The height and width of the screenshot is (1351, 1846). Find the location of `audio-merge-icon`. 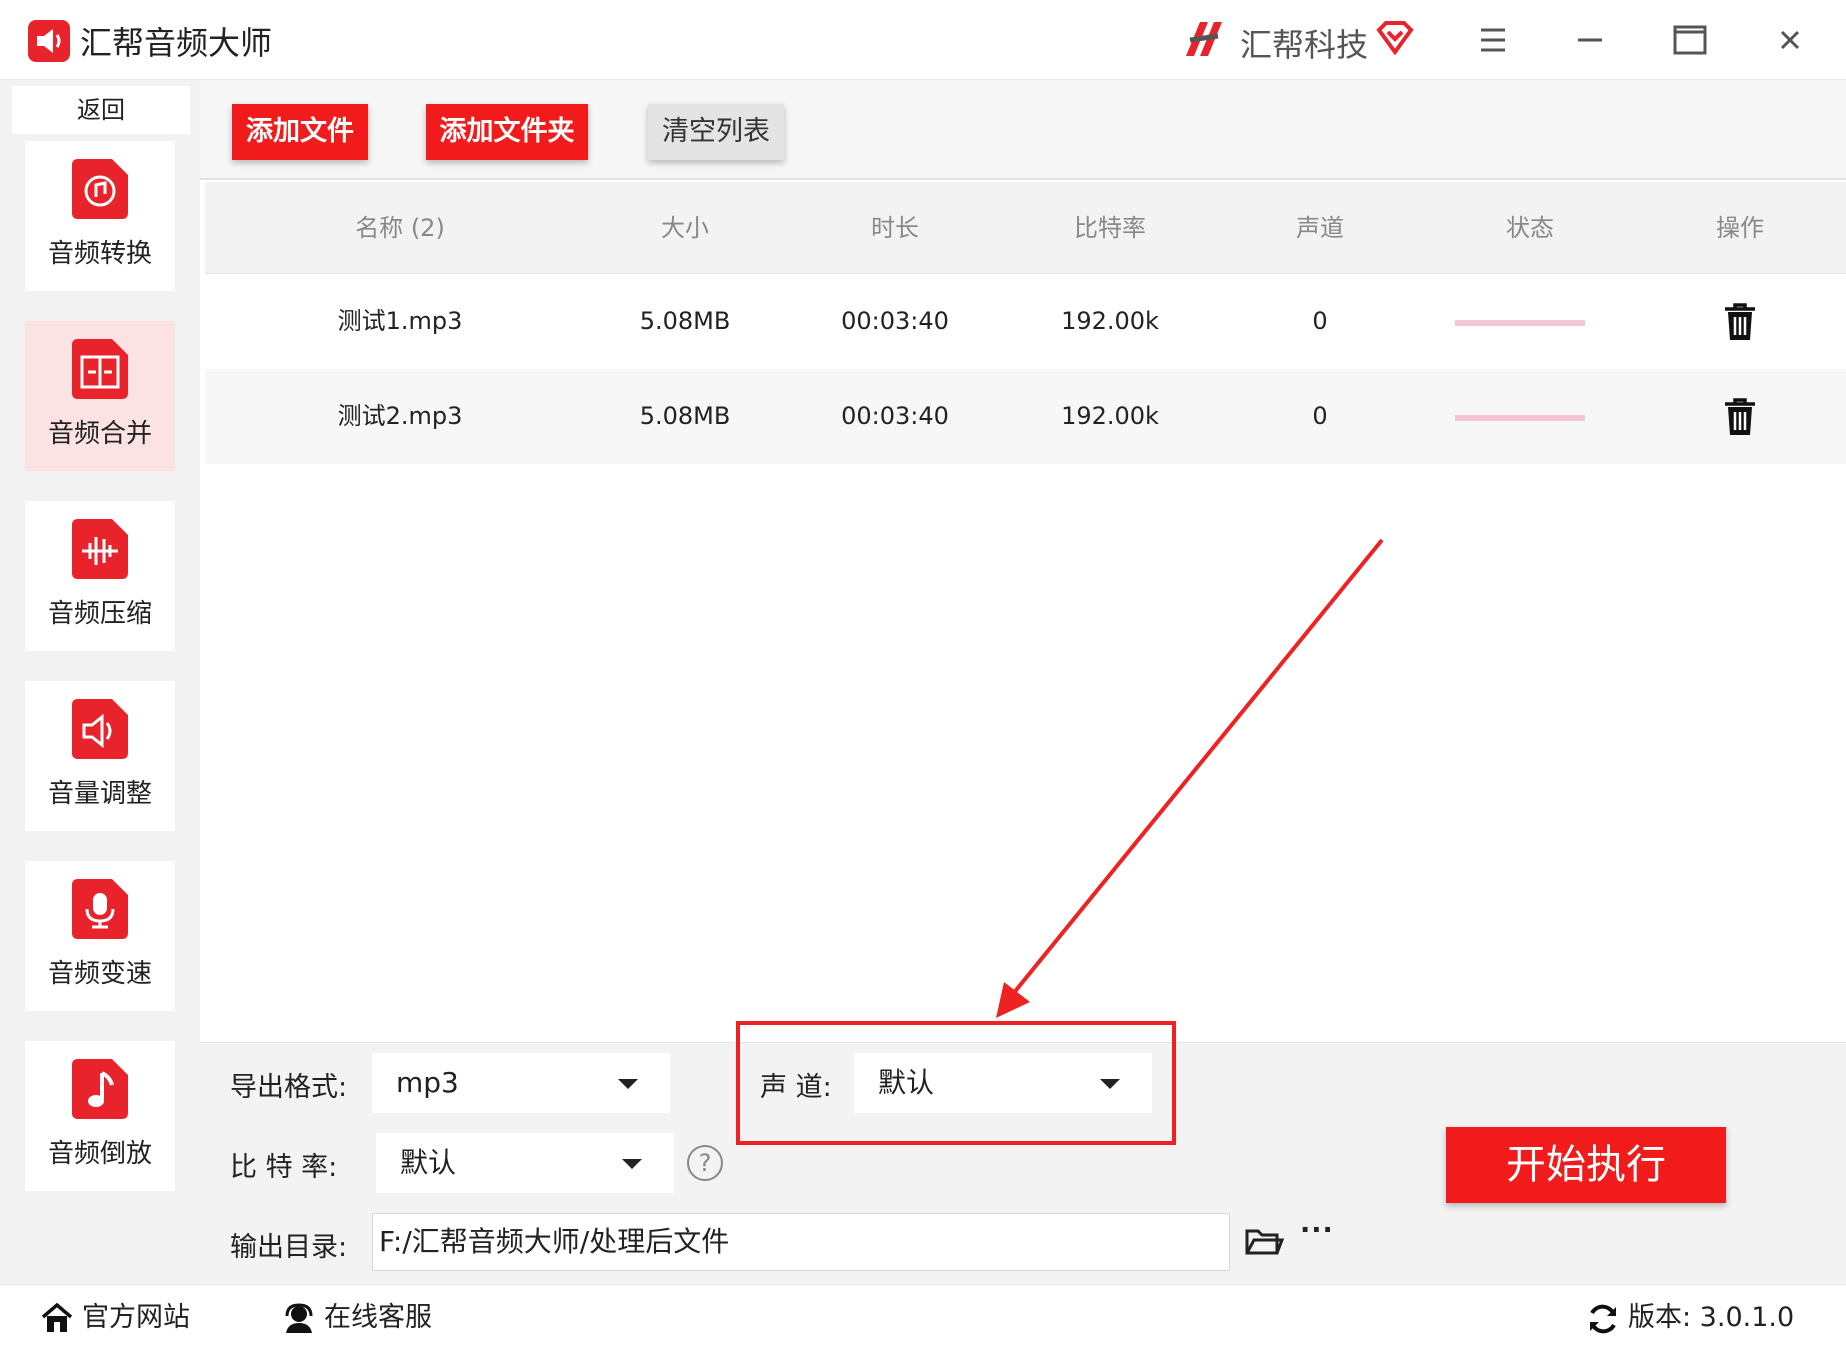

audio-merge-icon is located at coordinates (100, 369).